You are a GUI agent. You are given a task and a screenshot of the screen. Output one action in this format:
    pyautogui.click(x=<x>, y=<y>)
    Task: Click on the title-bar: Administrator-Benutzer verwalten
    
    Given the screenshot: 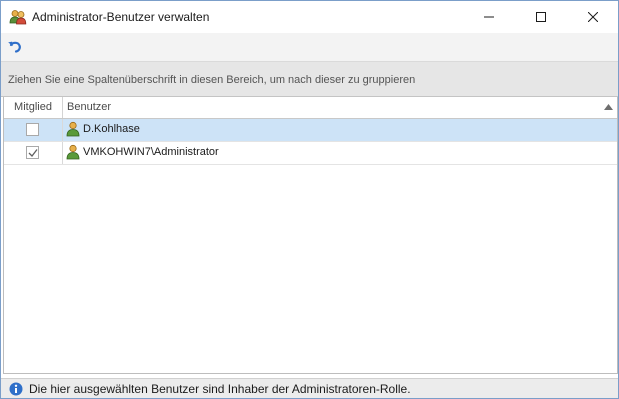 What is the action you would take?
    pyautogui.click(x=309, y=17)
    